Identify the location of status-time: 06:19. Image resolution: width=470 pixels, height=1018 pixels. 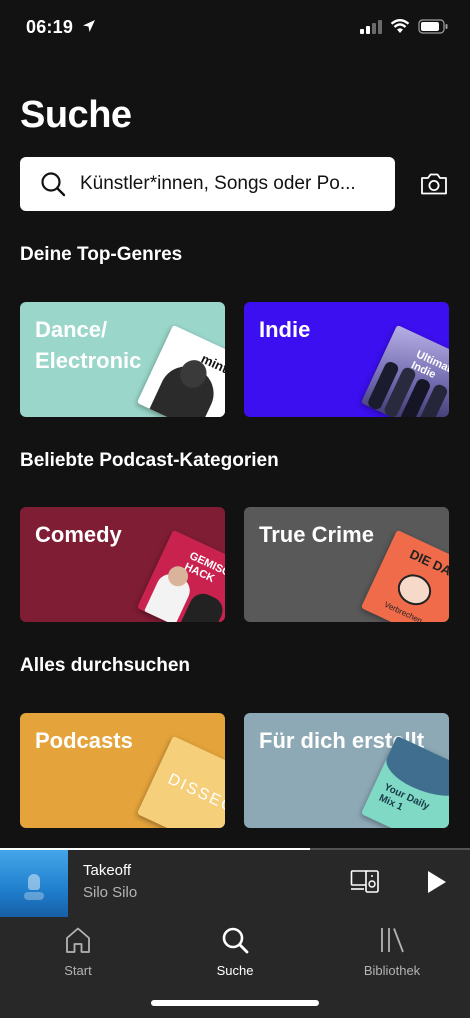
(50, 27).